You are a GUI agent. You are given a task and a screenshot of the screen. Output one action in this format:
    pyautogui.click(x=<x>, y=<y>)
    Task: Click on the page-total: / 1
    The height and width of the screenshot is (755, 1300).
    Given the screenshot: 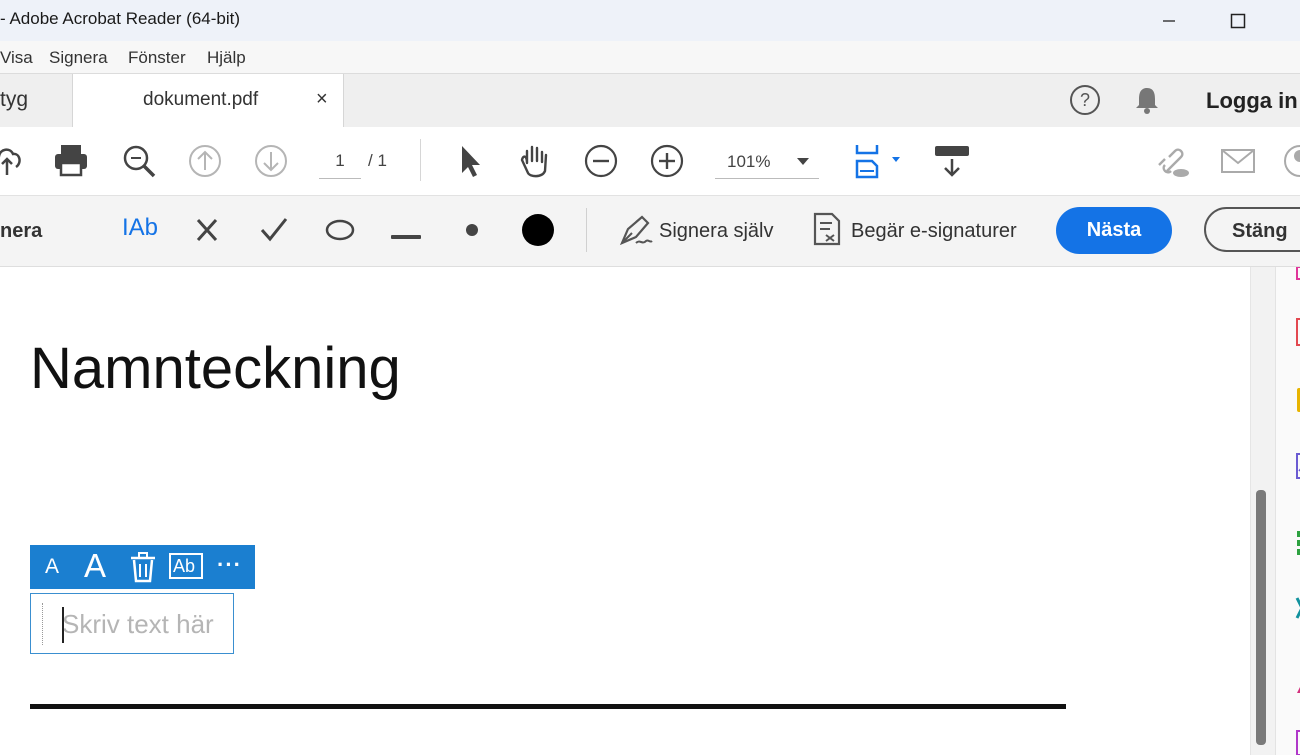 What is the action you would take?
    pyautogui.click(x=377, y=160)
    